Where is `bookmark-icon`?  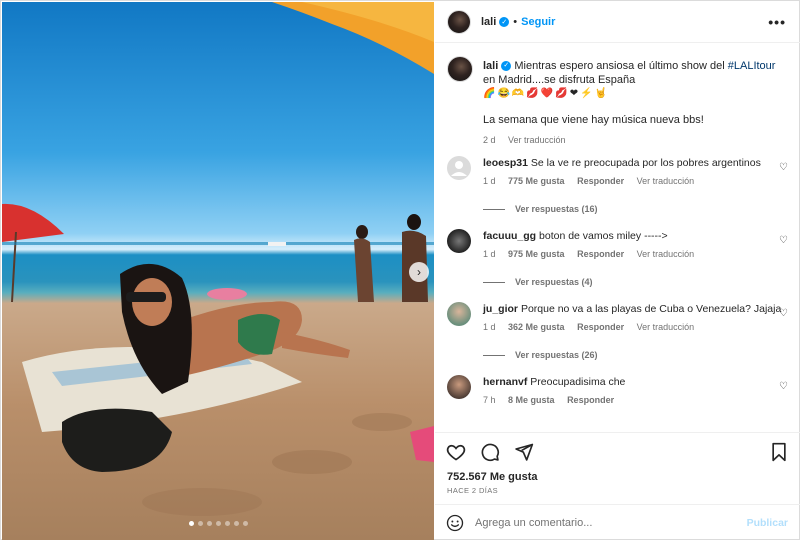
bookmark-icon is located at coordinates (779, 452).